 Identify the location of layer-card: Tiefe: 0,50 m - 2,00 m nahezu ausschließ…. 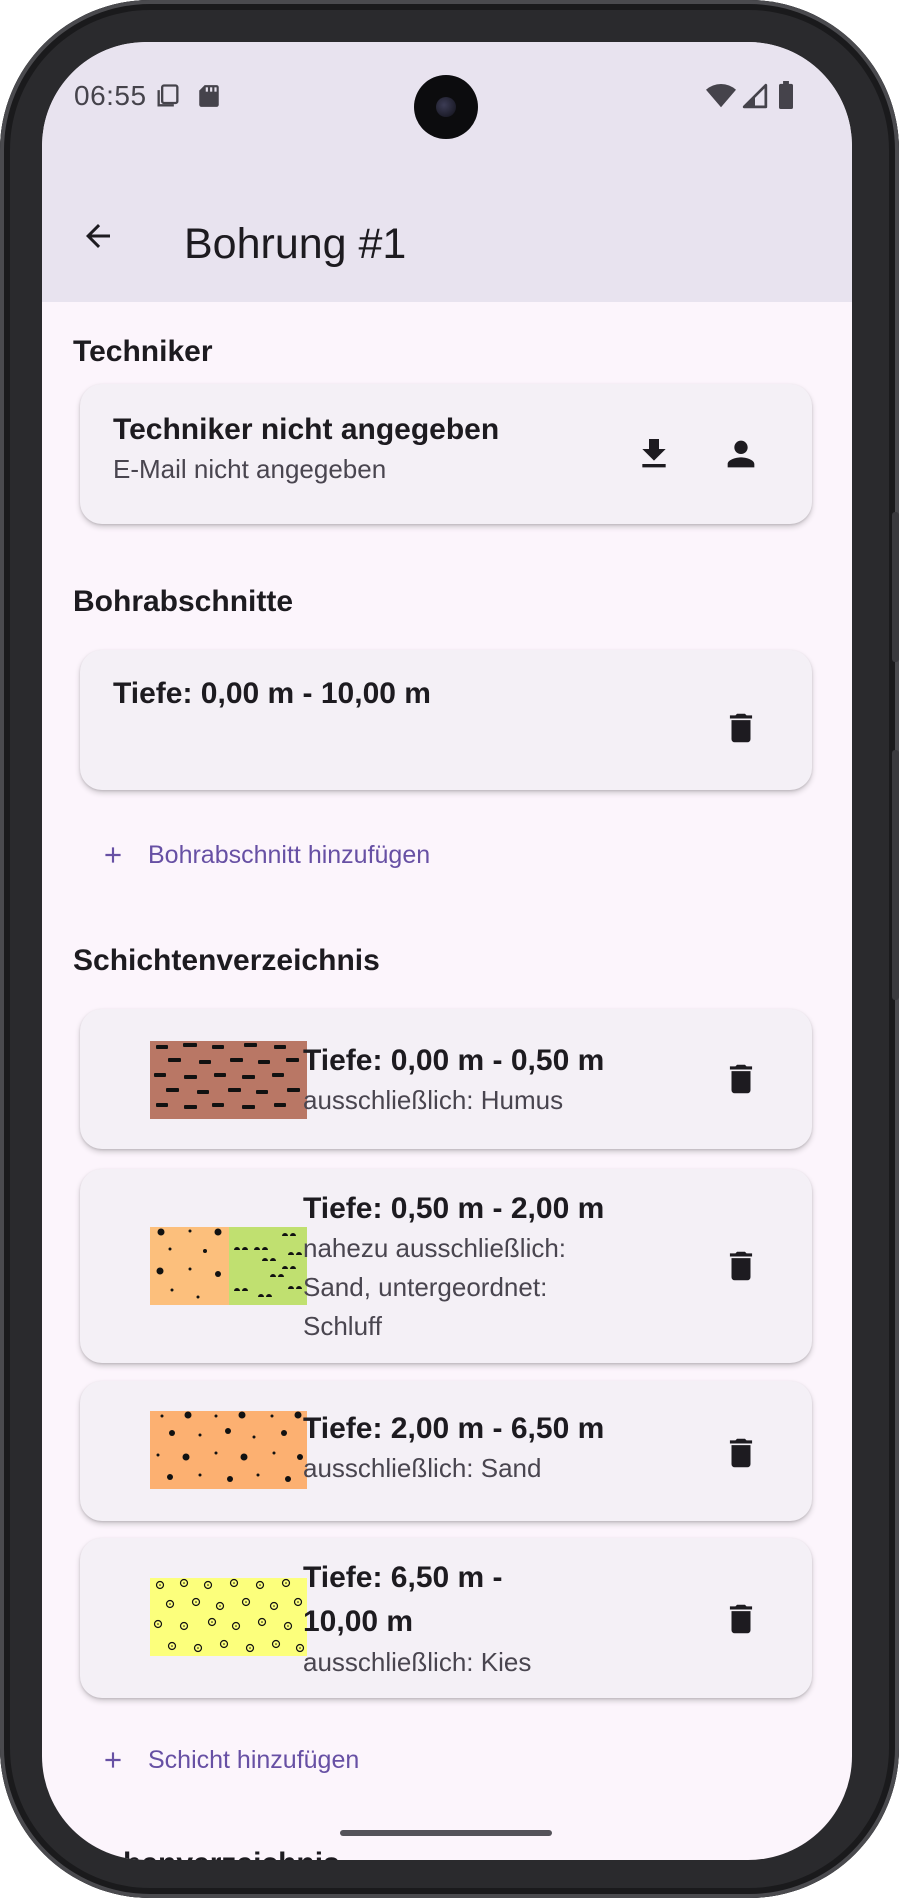
(446, 1266).